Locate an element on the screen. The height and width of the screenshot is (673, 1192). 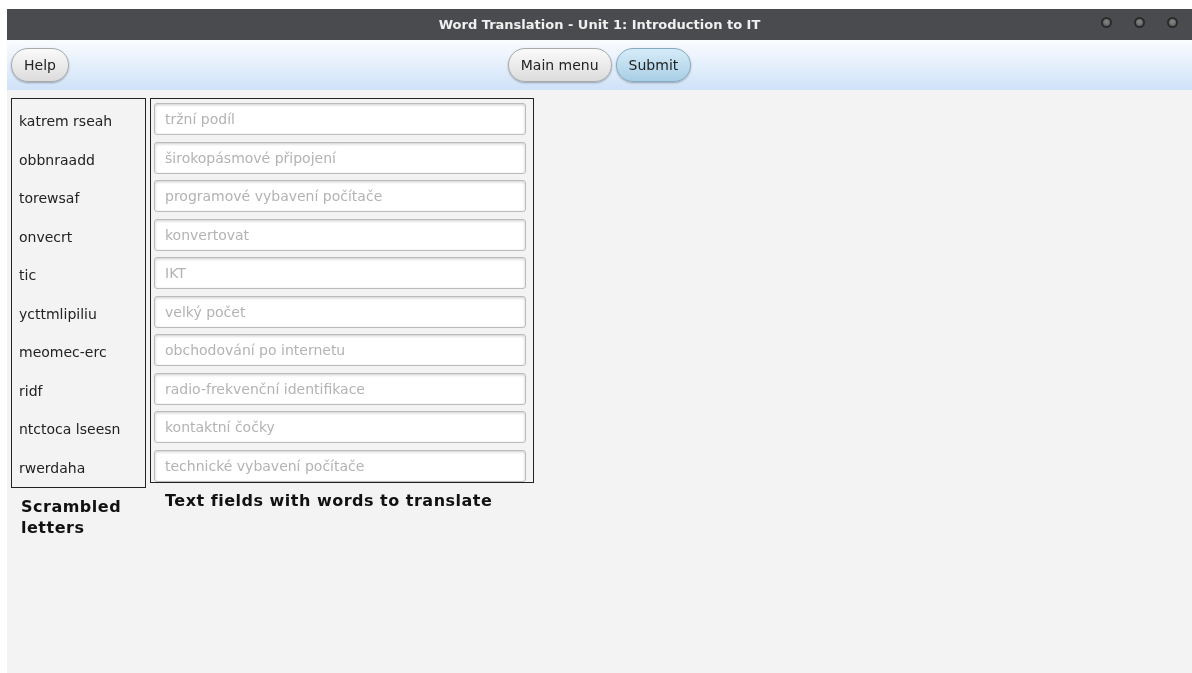
caption: Scrambled letters is located at coordinates (71, 517).